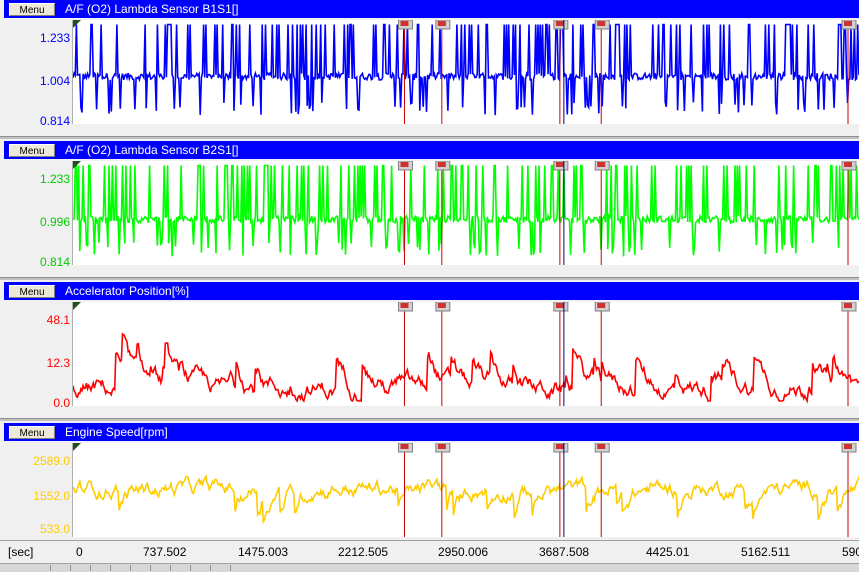 This screenshot has height=572, width=859. What do you see at coordinates (431, 432) in the screenshot?
I see `panel-header: Menu Engine Speed[rpm]` at bounding box center [431, 432].